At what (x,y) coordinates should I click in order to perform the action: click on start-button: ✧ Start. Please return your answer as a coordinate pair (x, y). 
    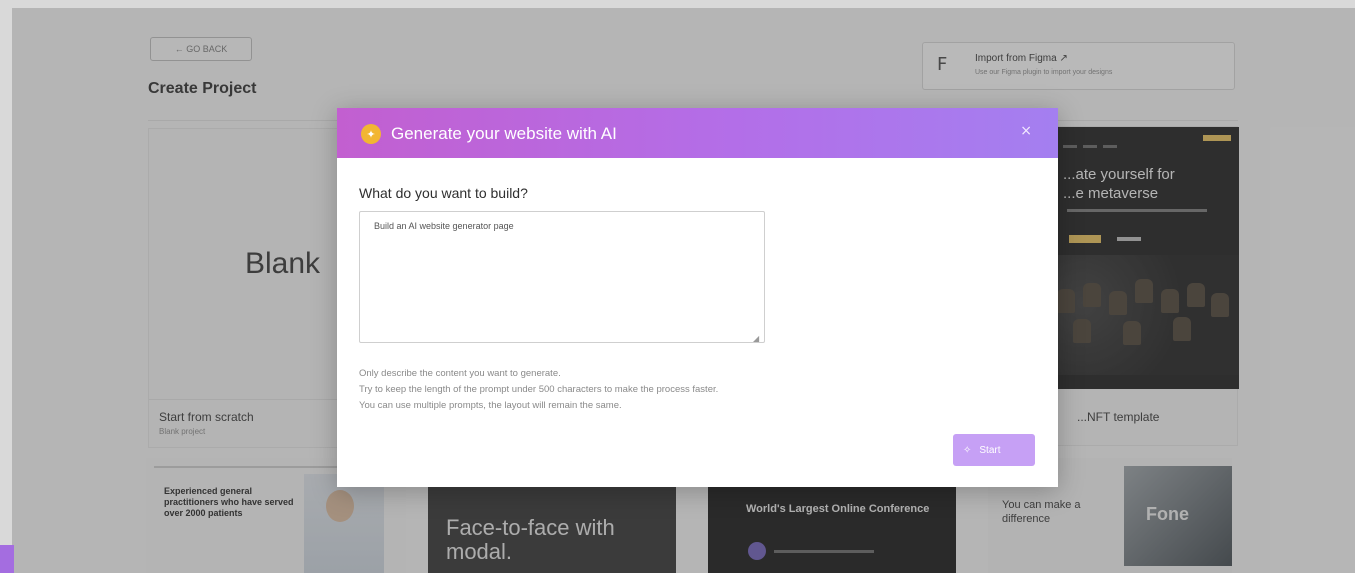
    Looking at the image, I should click on (994, 450).